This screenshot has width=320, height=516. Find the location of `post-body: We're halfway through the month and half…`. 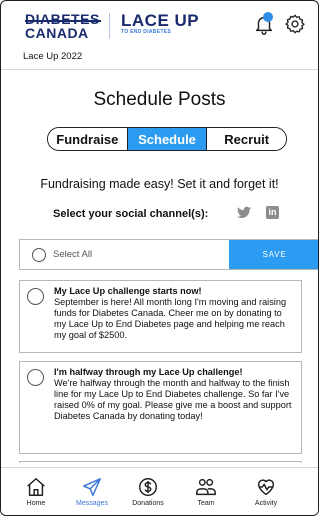

post-body: We're halfway through the month and half… is located at coordinates (173, 399).